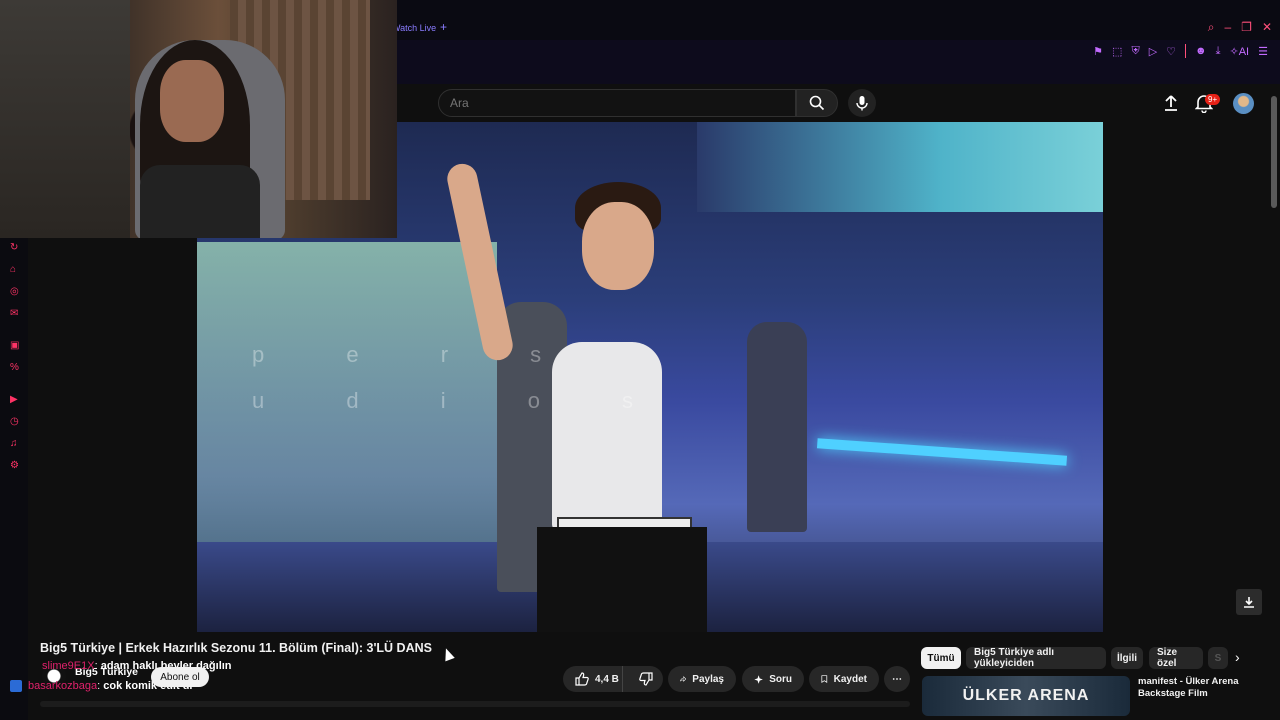 This screenshot has height=720, width=1280. Describe the element at coordinates (607, 679) in the screenshot. I see `like-count: 4,4 B` at that location.